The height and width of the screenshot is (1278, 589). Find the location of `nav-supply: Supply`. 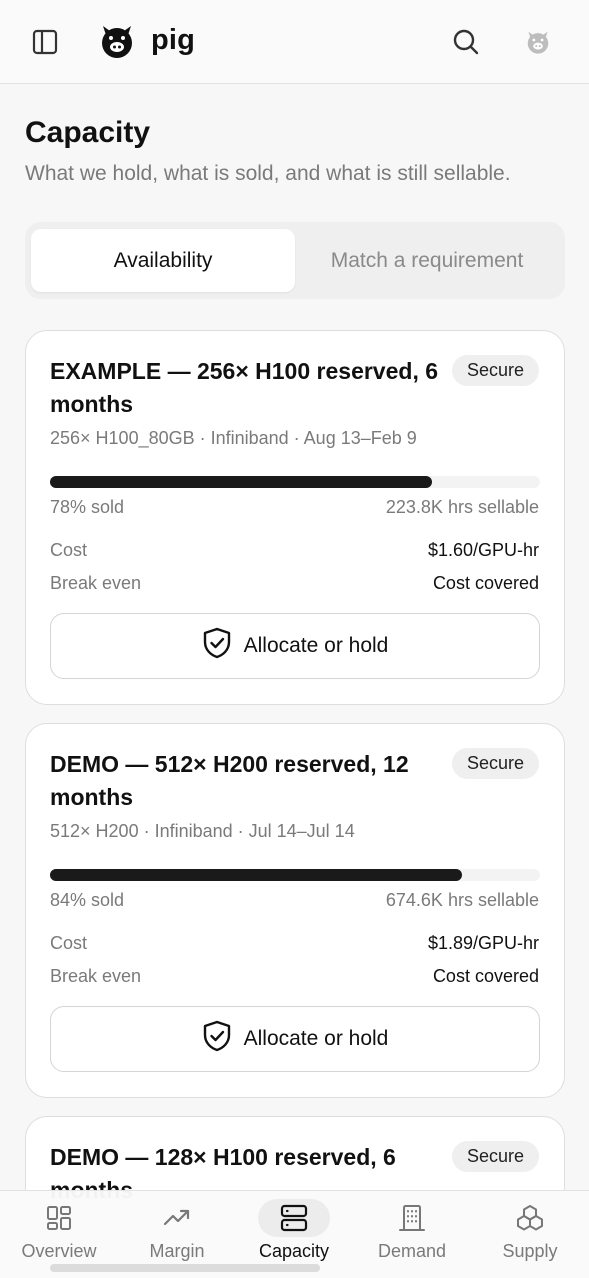

nav-supply: Supply is located at coordinates (530, 1235).